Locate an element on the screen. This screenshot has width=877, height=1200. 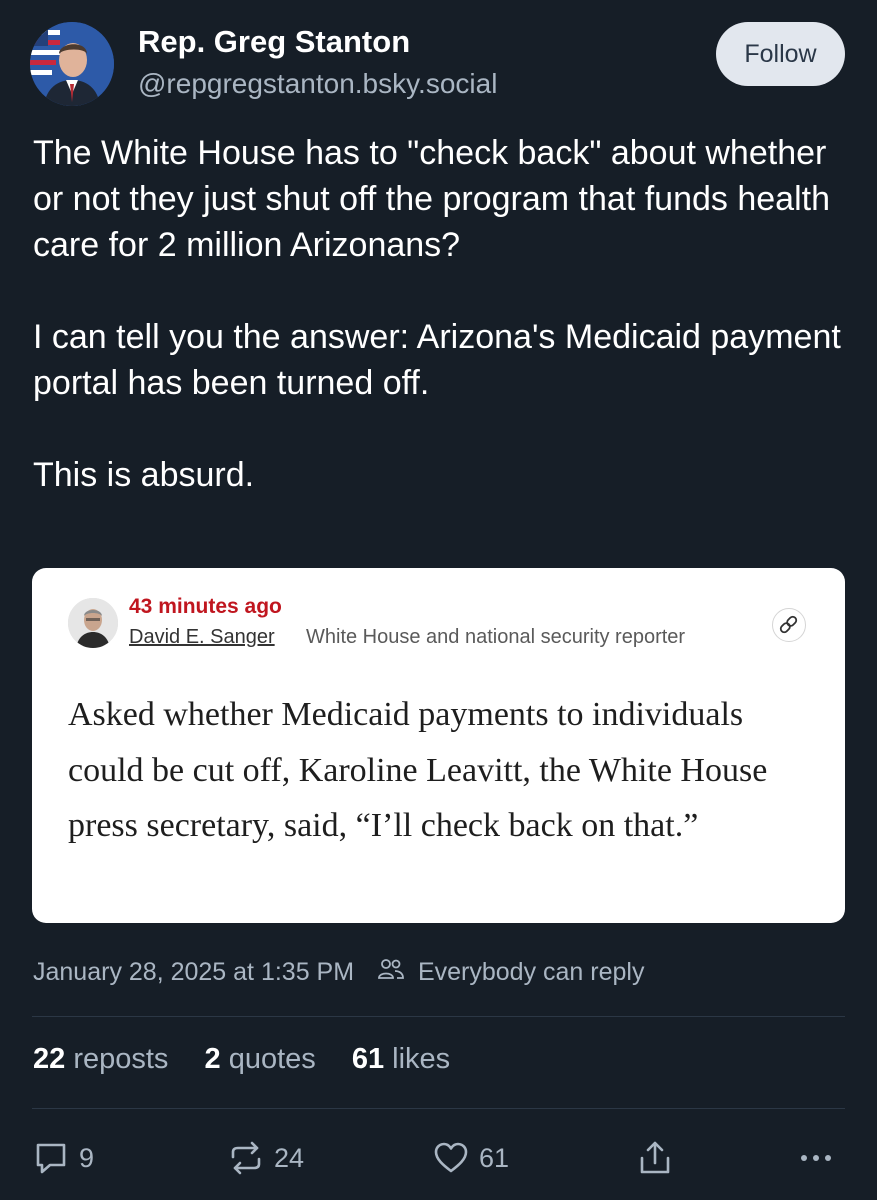
likes-count: 61 is located at coordinates (368, 1059).